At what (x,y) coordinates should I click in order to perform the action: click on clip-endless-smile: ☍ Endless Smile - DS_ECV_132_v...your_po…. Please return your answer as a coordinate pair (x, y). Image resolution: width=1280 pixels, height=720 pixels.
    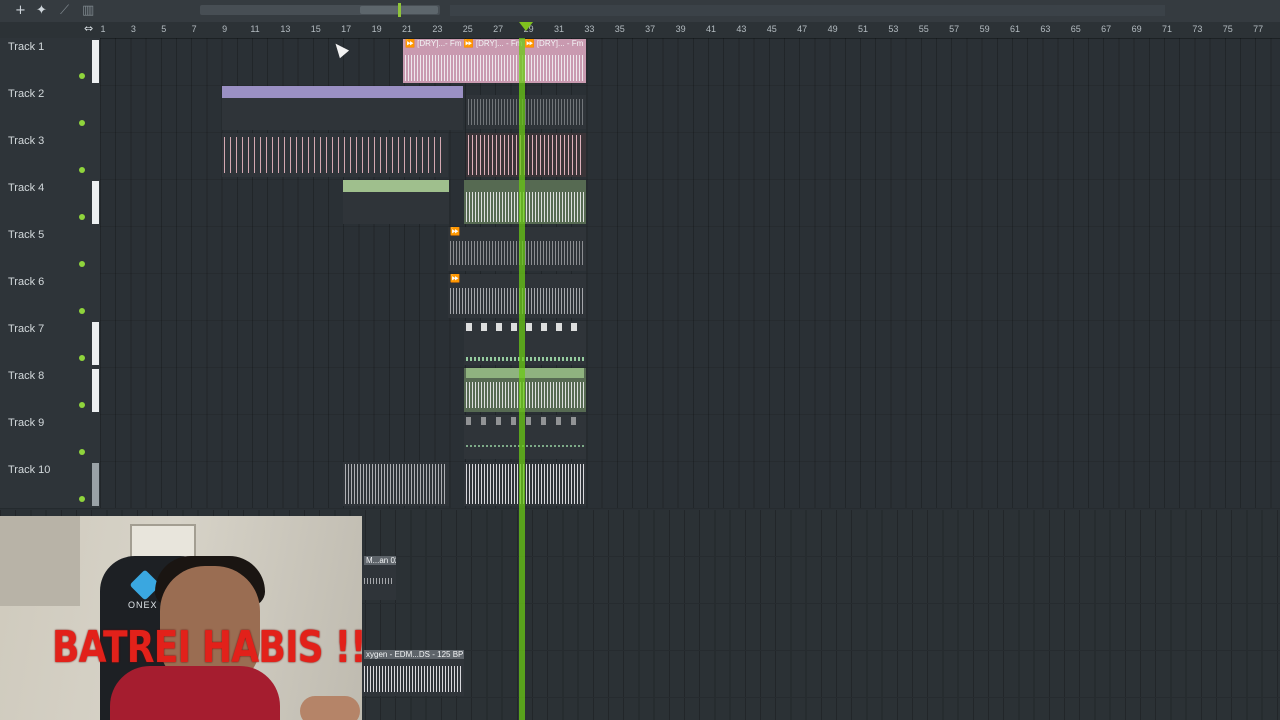
    Looking at the image, I should click on (342, 108).